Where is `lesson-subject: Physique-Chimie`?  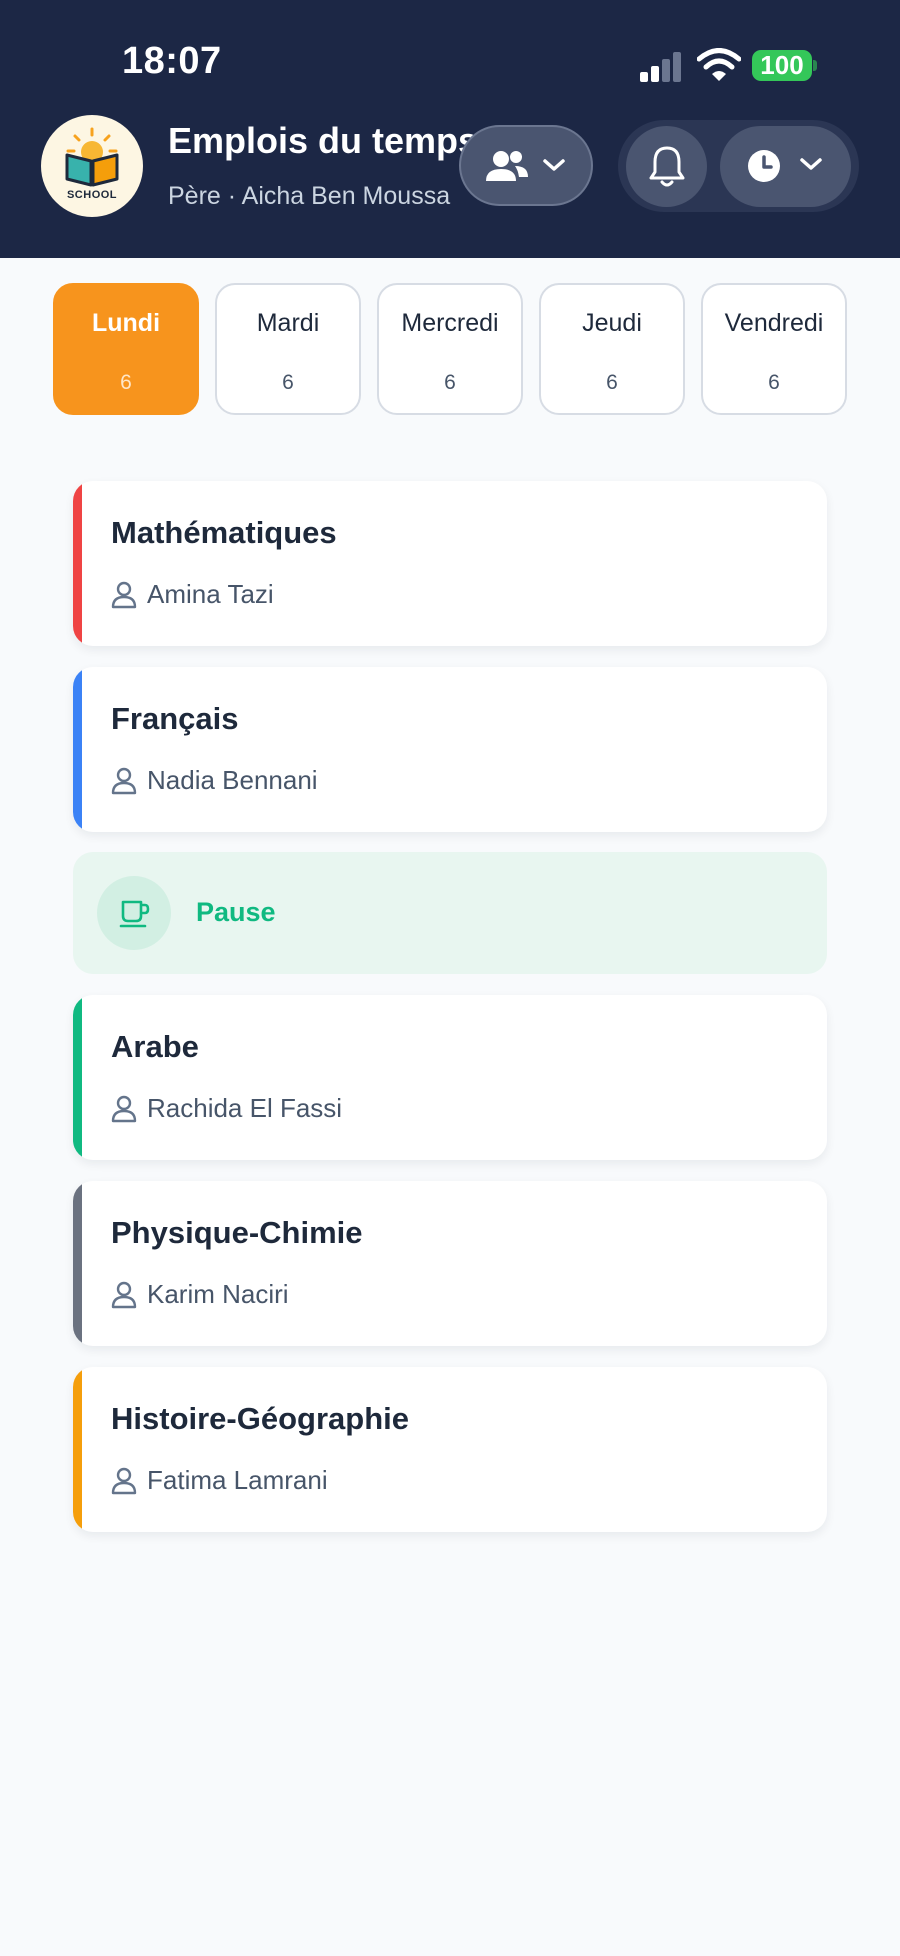 lesson-subject: Physique-Chimie is located at coordinates (237, 1232).